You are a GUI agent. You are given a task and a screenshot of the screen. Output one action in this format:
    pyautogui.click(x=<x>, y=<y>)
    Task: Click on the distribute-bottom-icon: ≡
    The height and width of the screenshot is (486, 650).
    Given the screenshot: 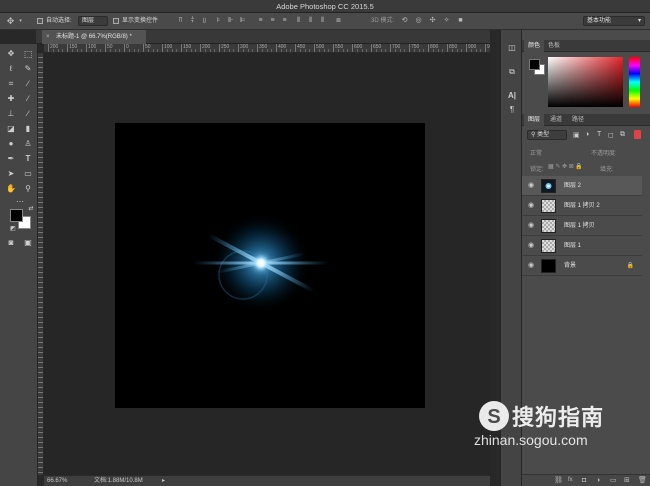 What is the action you would take?
    pyautogui.click(x=284, y=21)
    